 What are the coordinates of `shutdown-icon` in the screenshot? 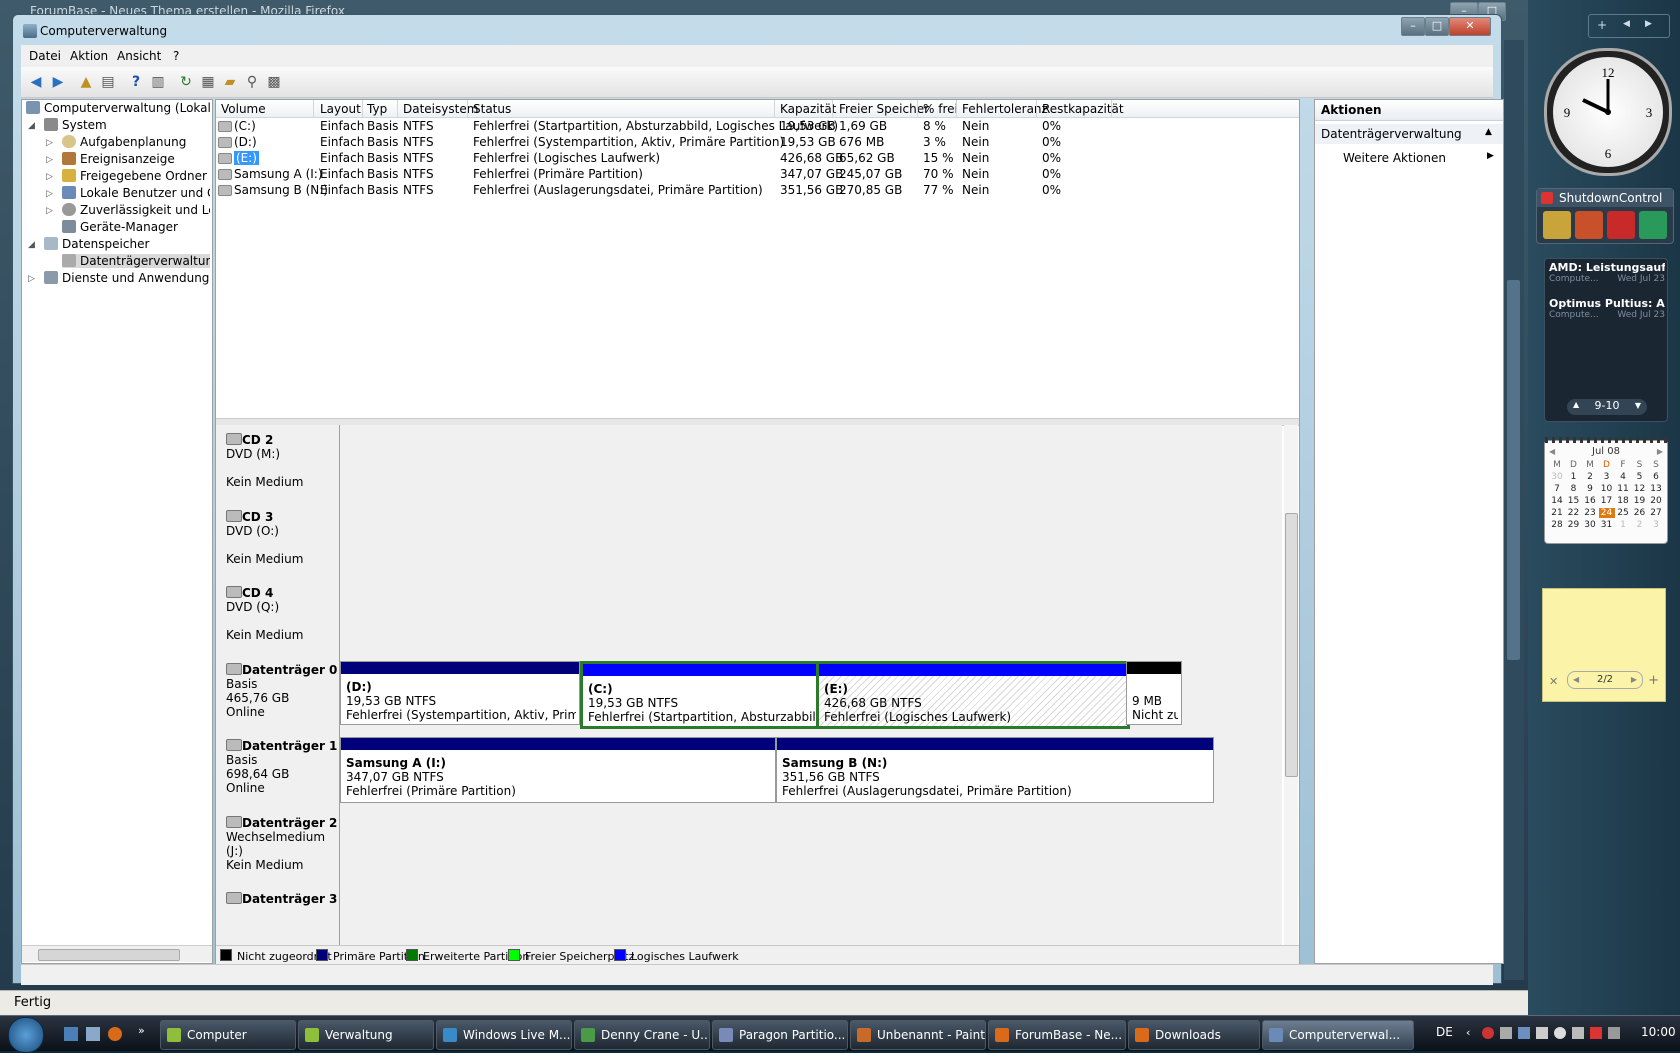 It's located at (1621, 225).